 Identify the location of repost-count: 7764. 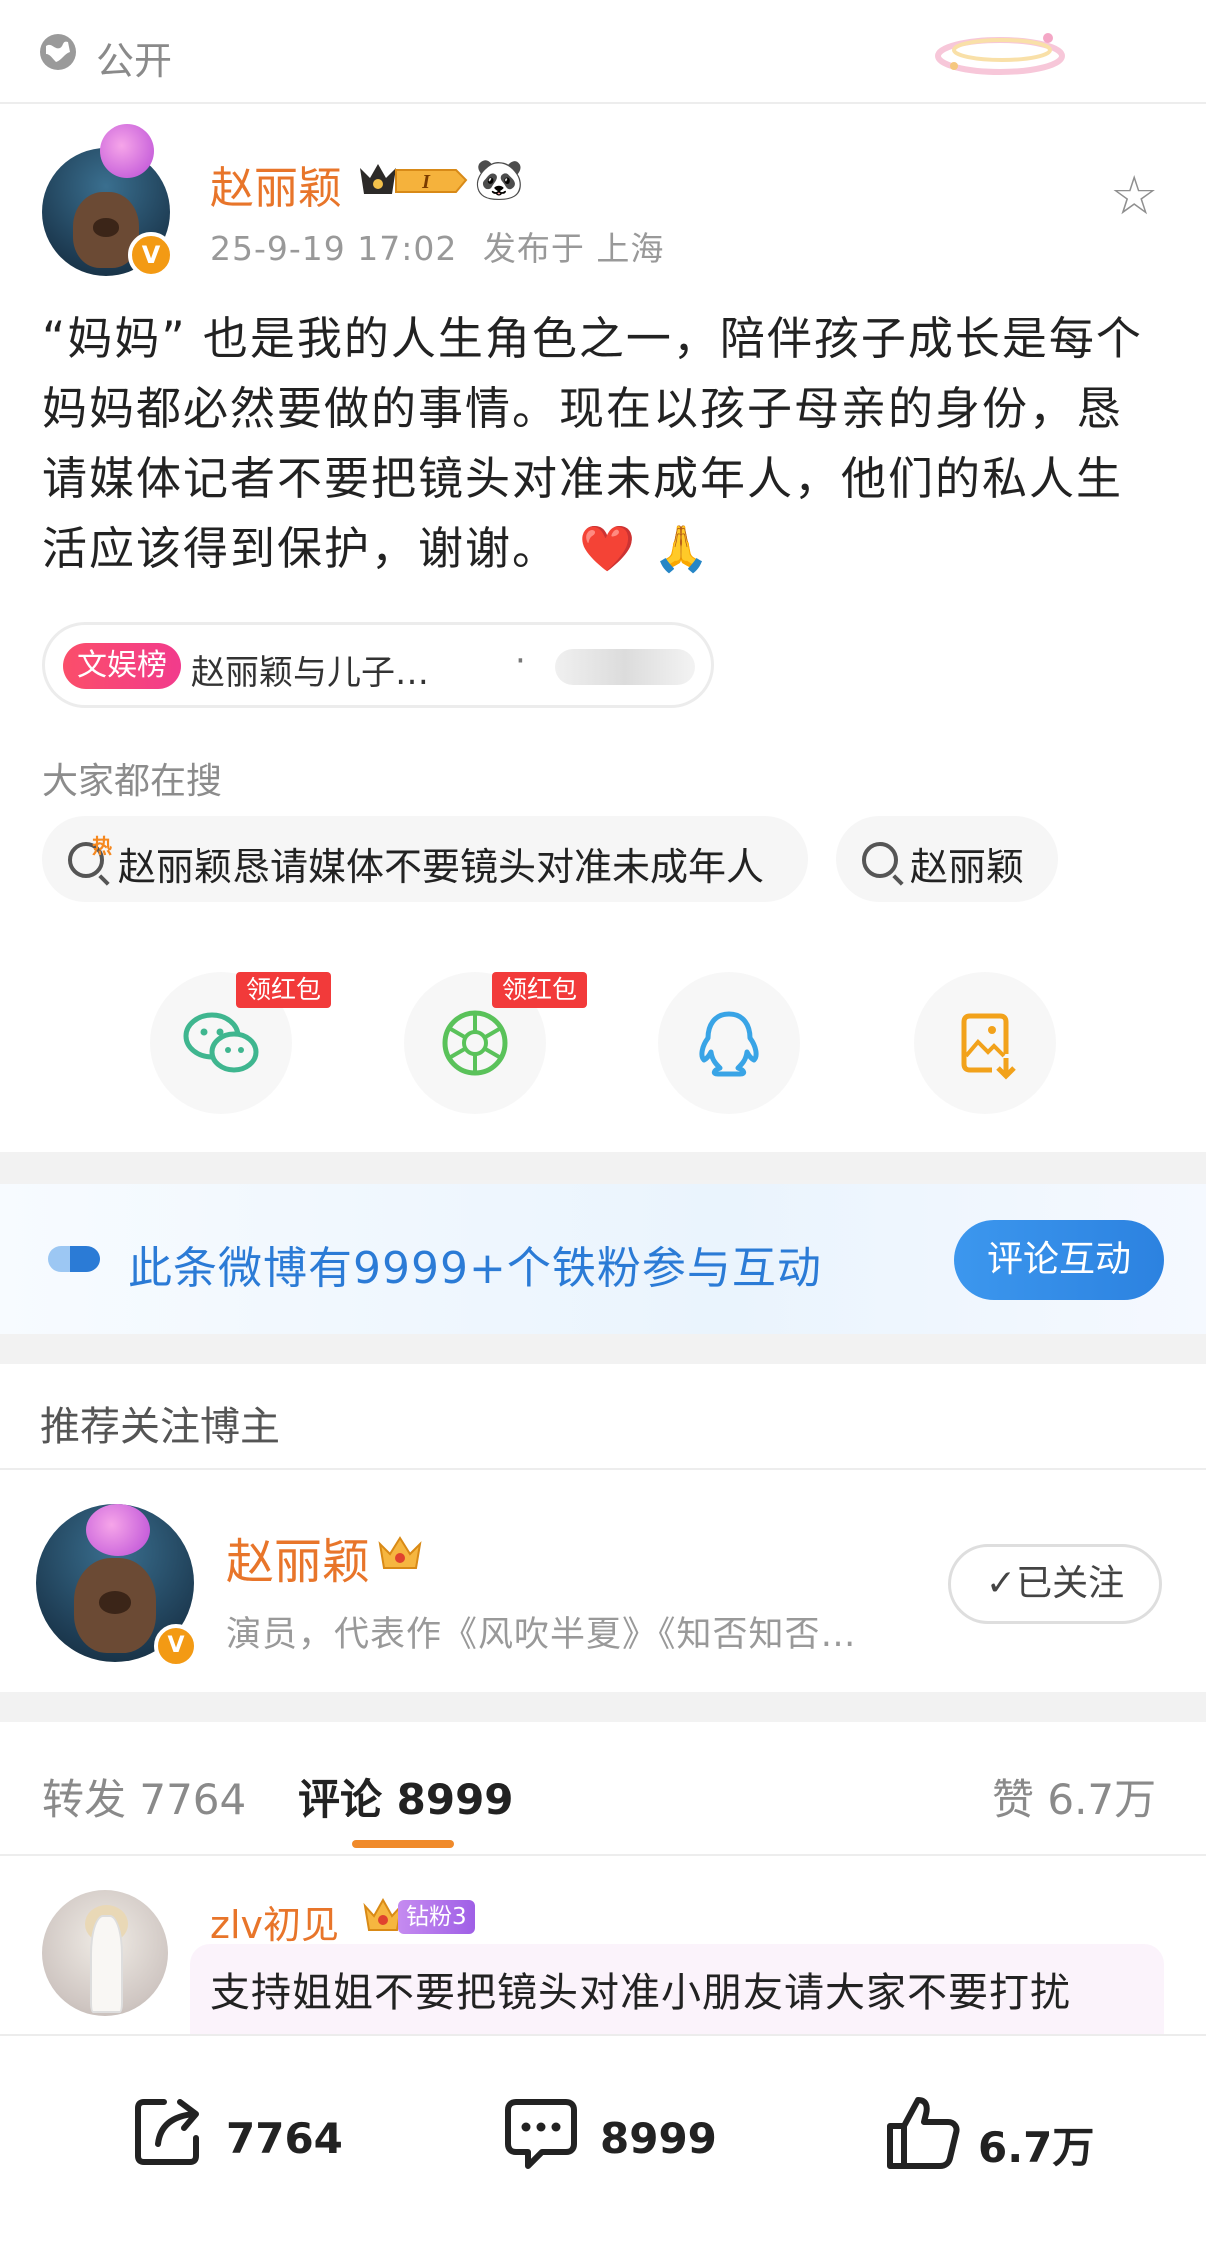
(284, 2138).